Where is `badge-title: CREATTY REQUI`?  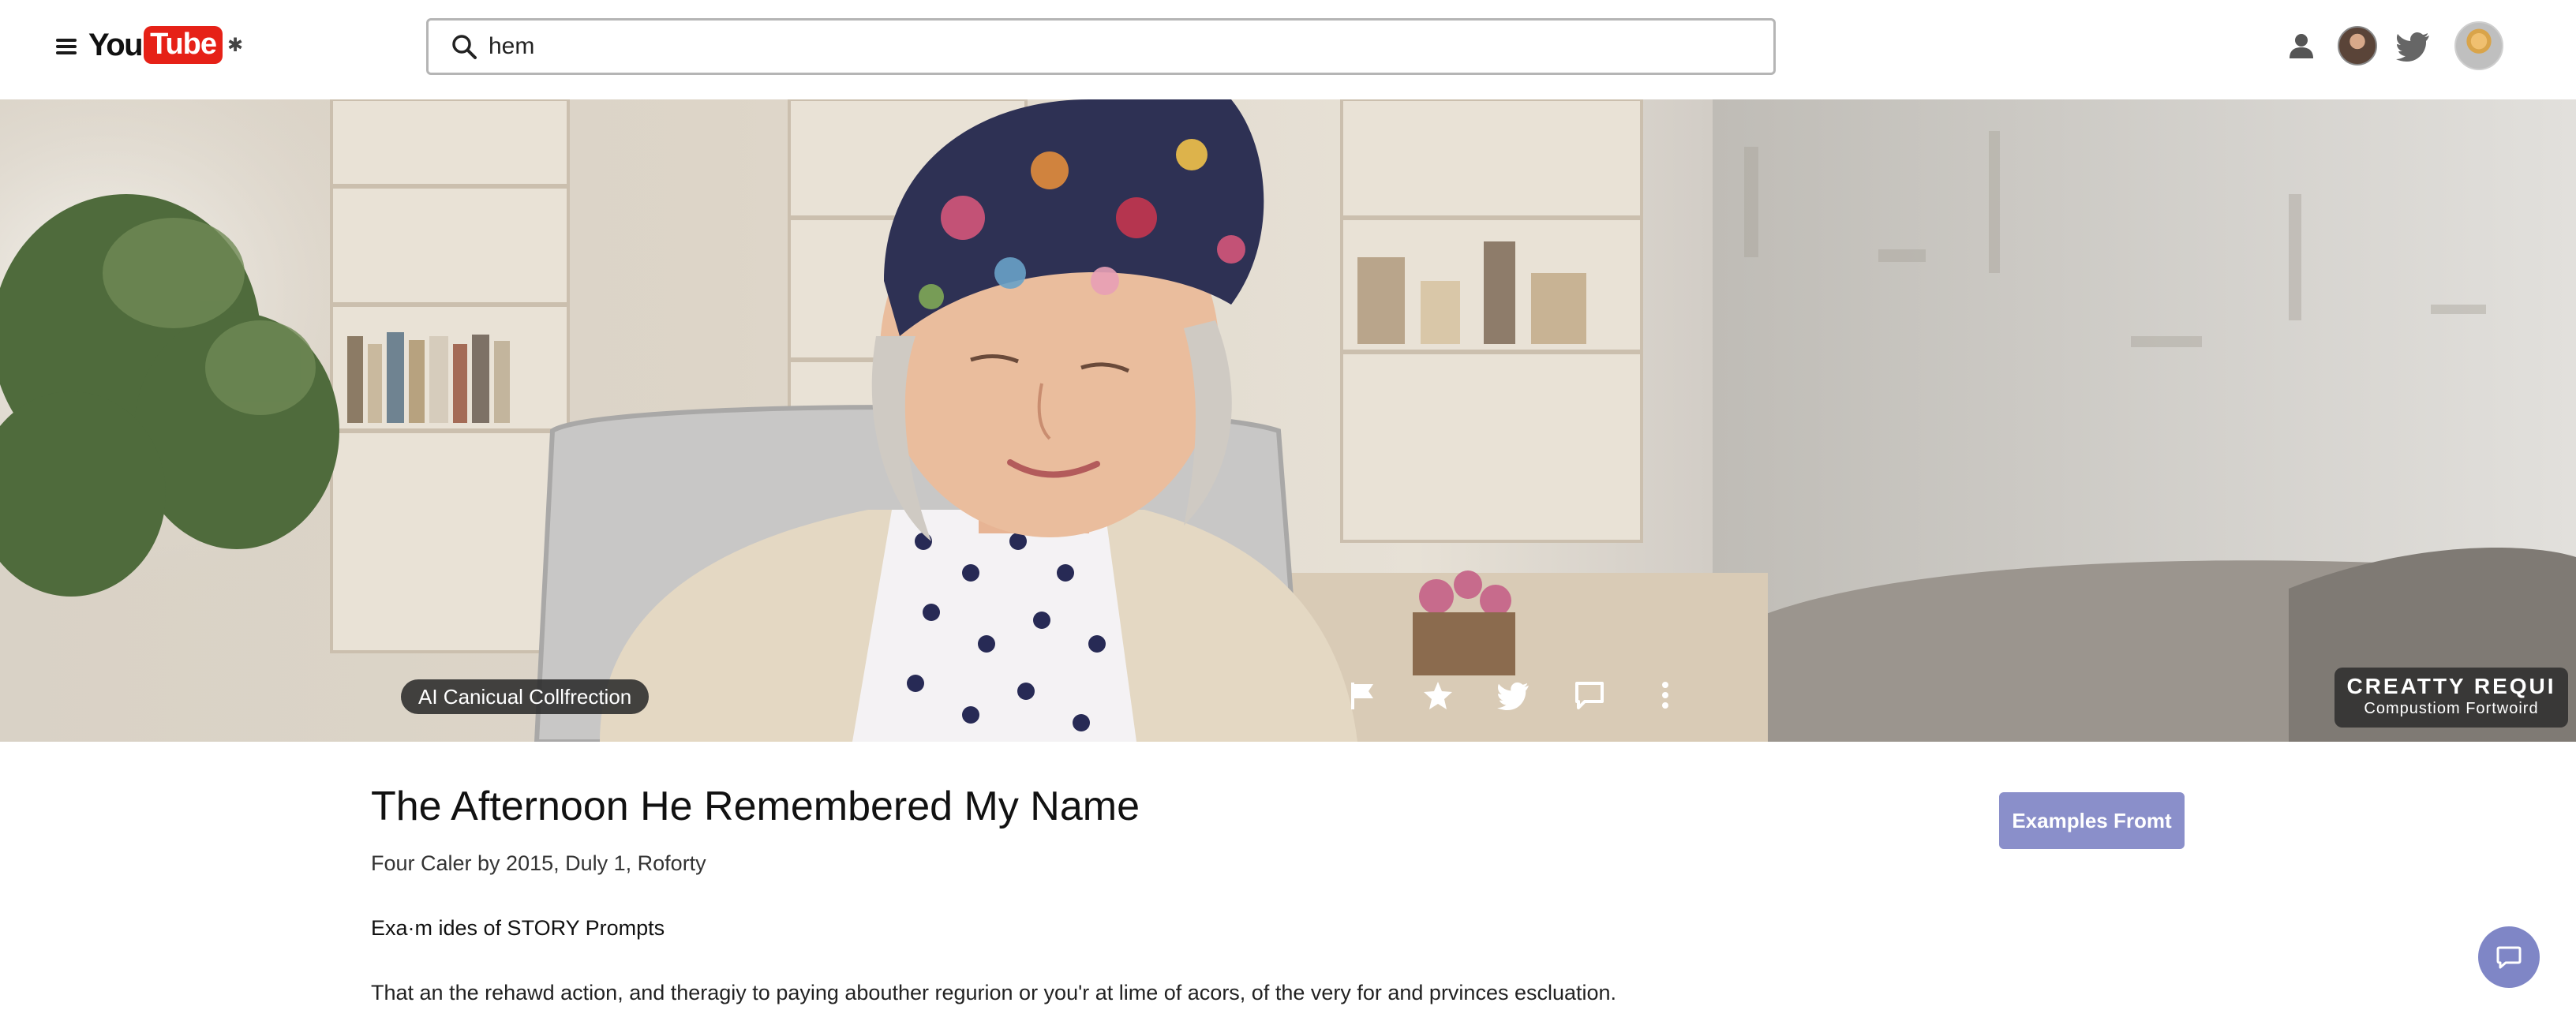 badge-title: CREATTY REQUI is located at coordinates (2451, 686).